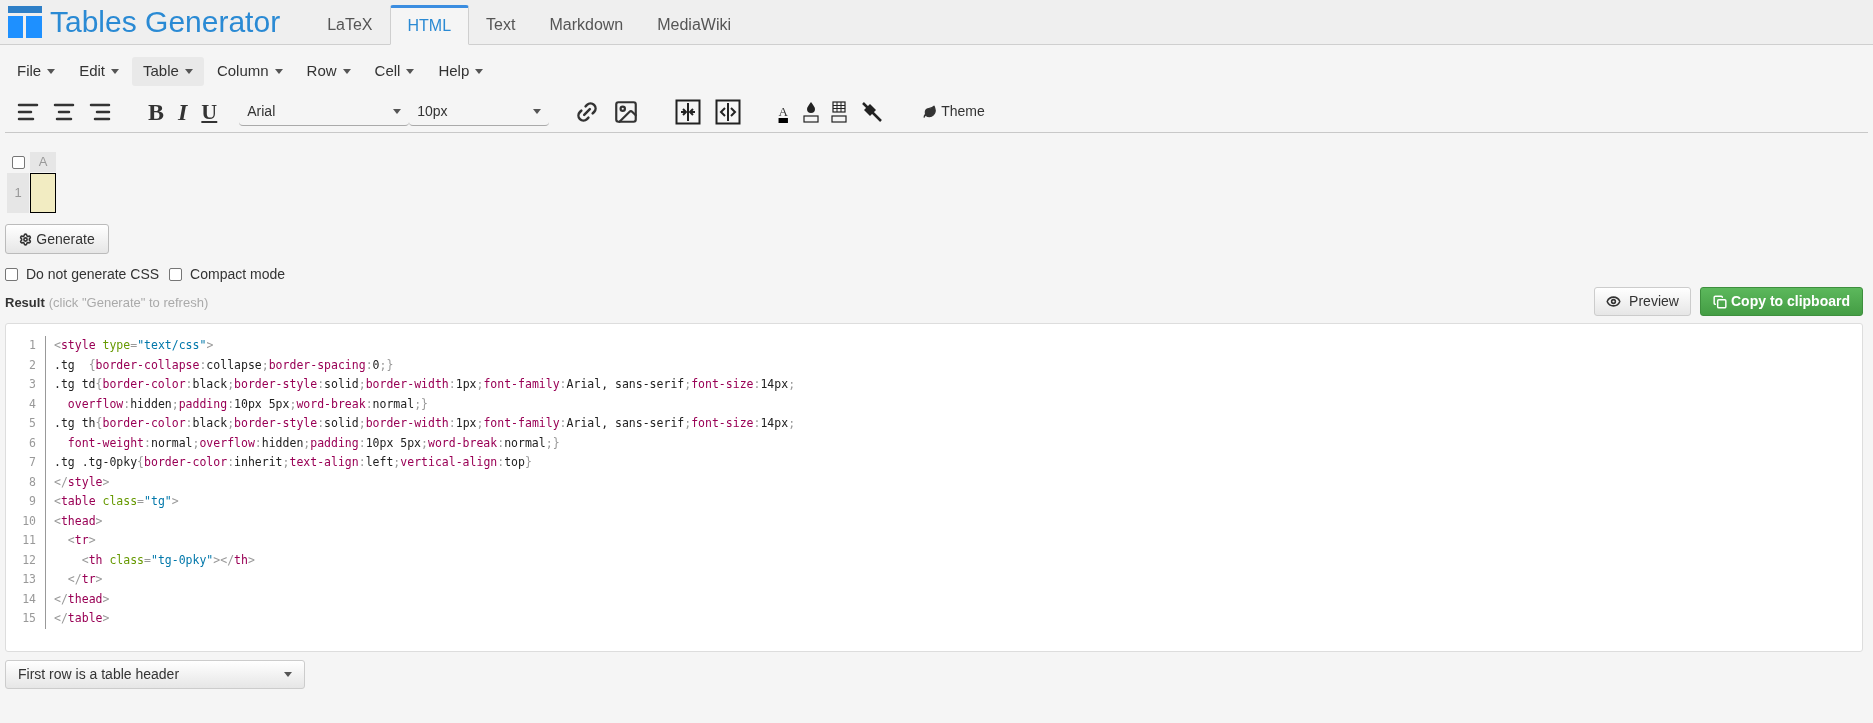 The image size is (1873, 723). What do you see at coordinates (57, 239) in the screenshot?
I see `generate-button: Generate` at bounding box center [57, 239].